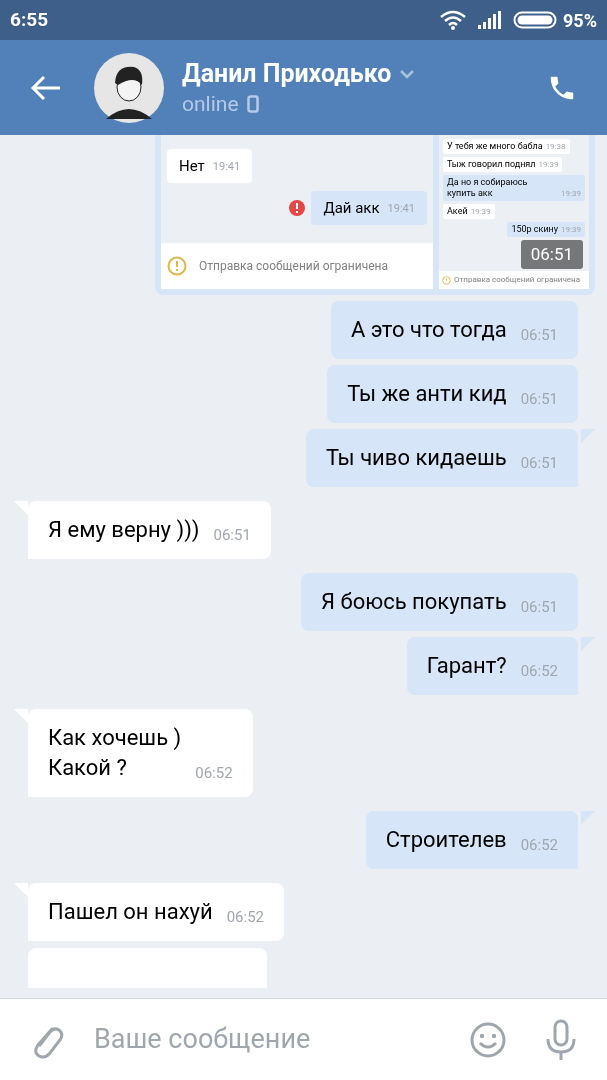 This screenshot has width=607, height=1080. What do you see at coordinates (514, 188) in the screenshot?
I see `message-bubble: Да но я собираюсь купить акк 19:39` at bounding box center [514, 188].